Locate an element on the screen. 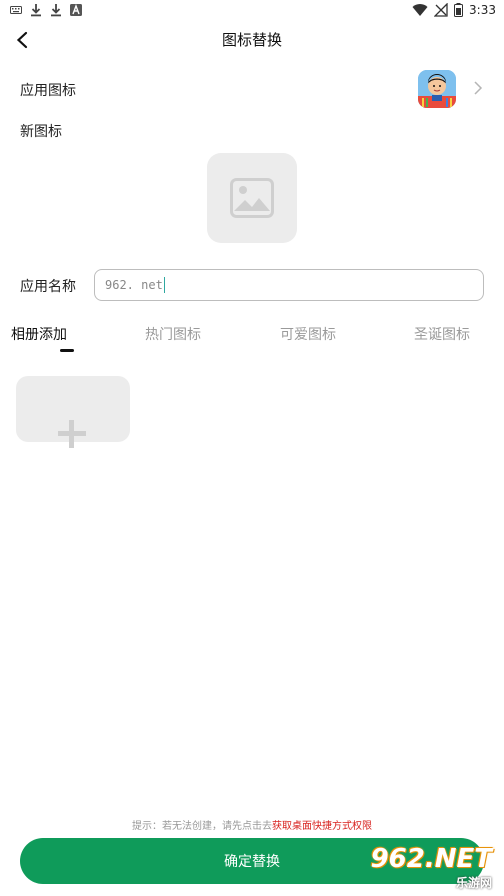 This screenshot has width=504, height=896. current-app-icon is located at coordinates (437, 89).